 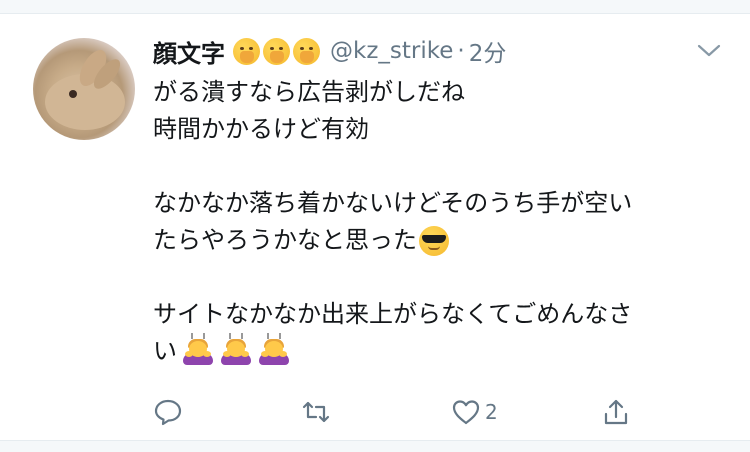 What do you see at coordinates (393, 203) in the screenshot?
I see `tweet-text-line: なかなか落ち着かないけどそのうち手が空い` at bounding box center [393, 203].